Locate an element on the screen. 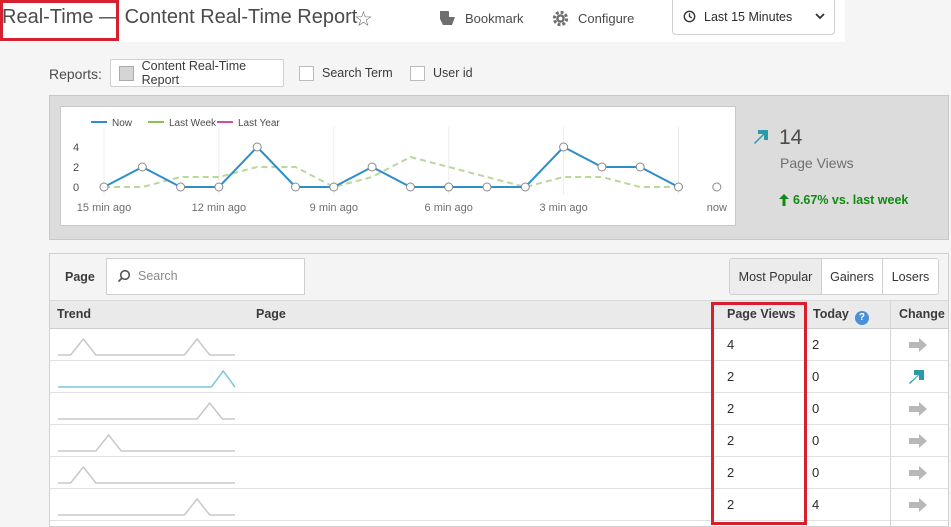  table-row: 42 is located at coordinates (499, 345).